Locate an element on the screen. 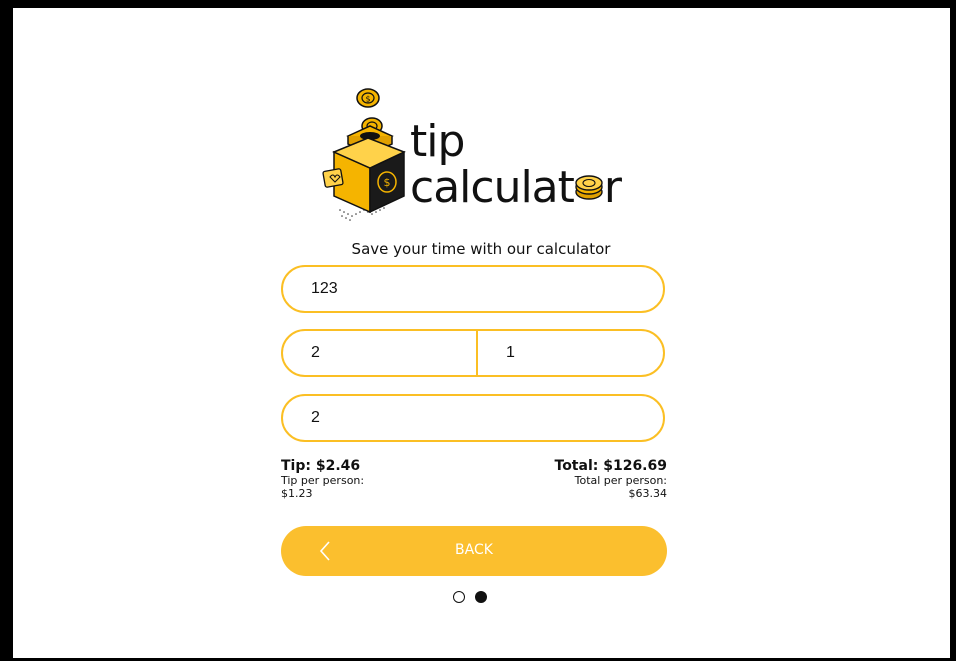  bill-field is located at coordinates (473, 289).